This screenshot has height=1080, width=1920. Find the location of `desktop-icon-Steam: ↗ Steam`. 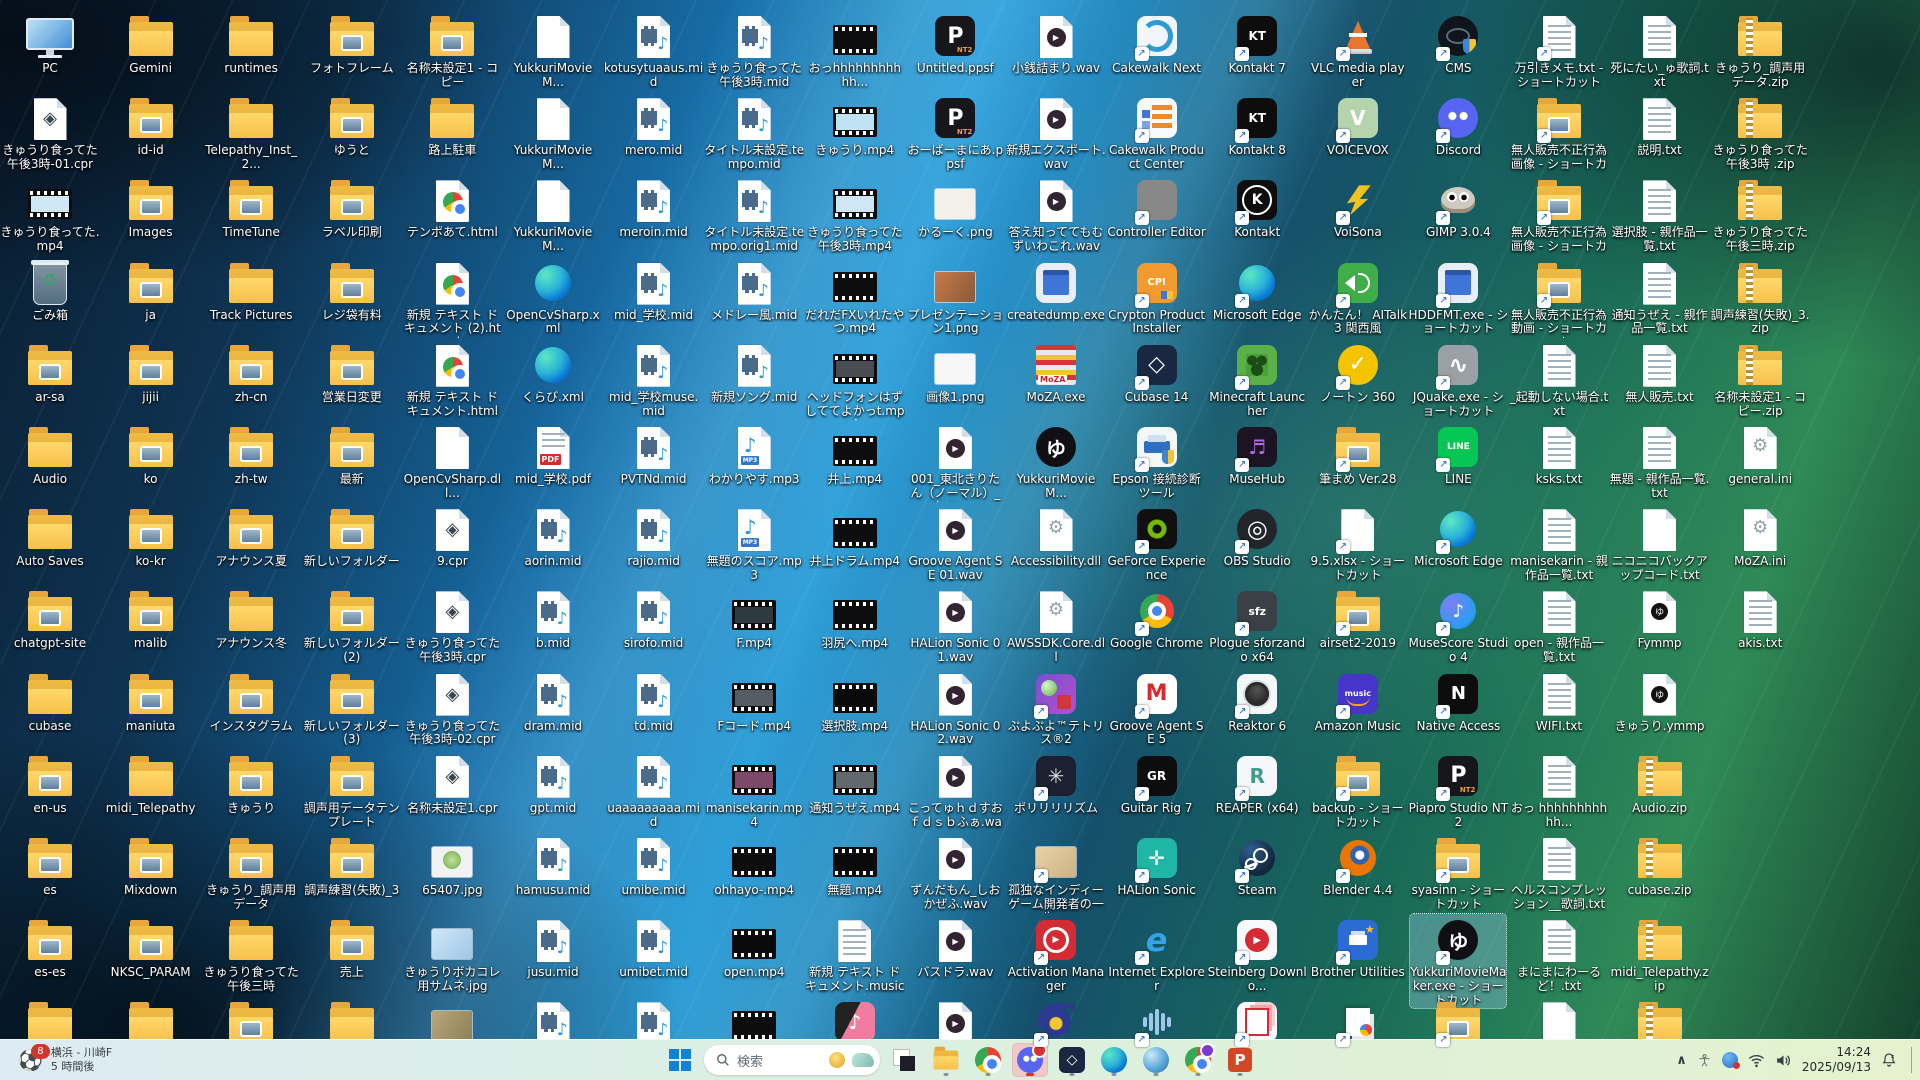

desktop-icon-Steam: ↗ Steam is located at coordinates (1257, 865).